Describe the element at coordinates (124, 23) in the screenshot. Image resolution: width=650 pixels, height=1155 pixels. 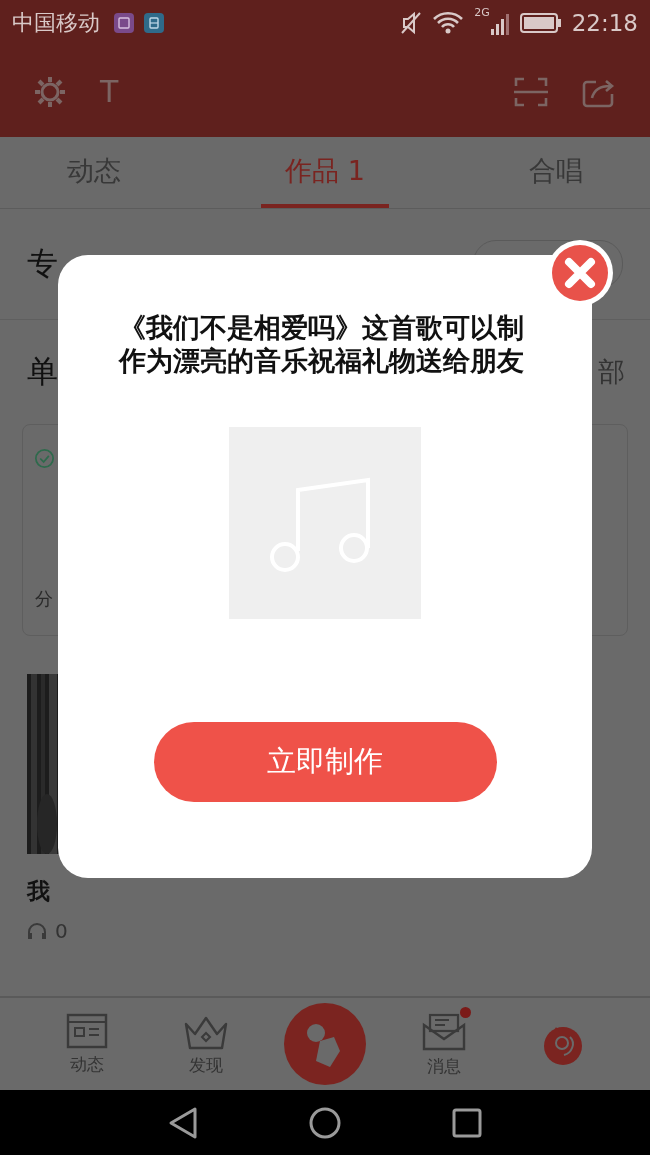
I see `gallery-notification-icon` at that location.